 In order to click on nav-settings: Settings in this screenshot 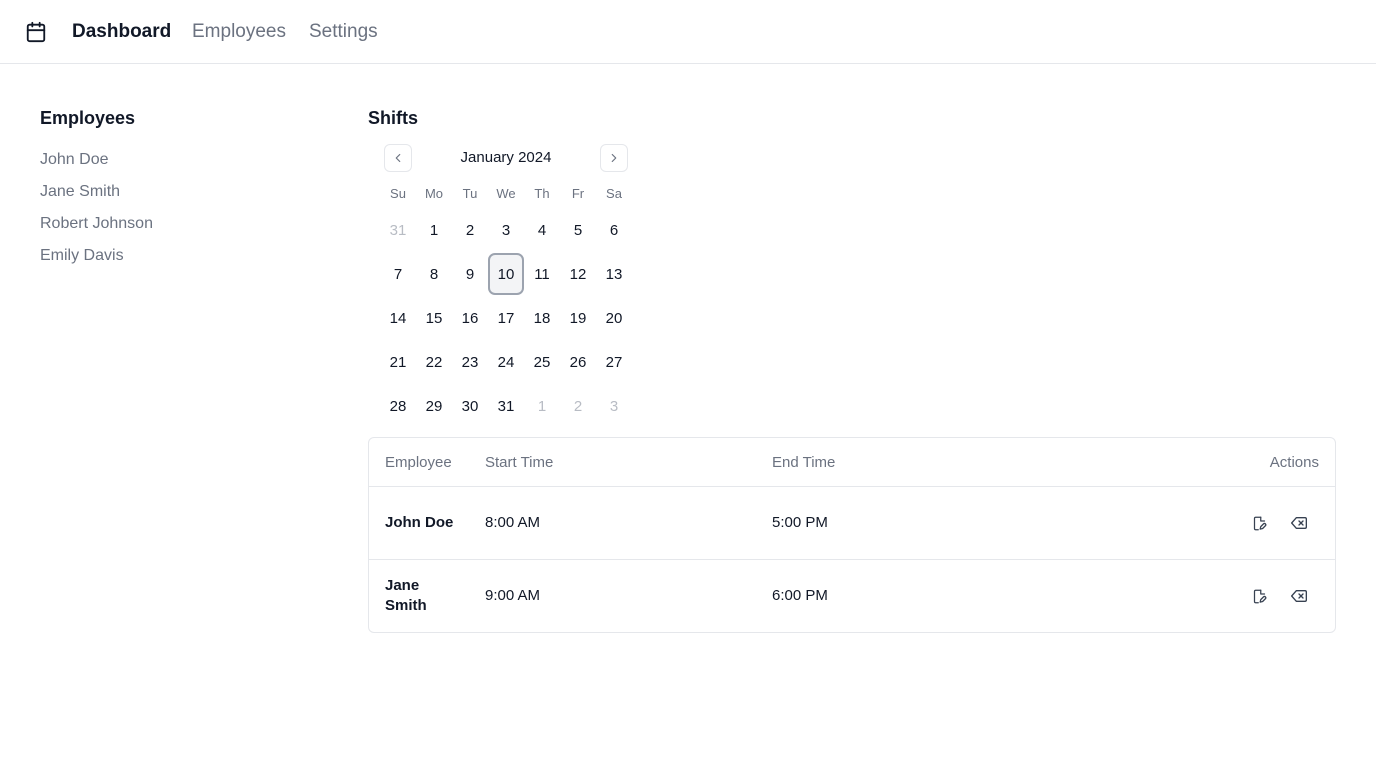, I will do `click(343, 32)`.